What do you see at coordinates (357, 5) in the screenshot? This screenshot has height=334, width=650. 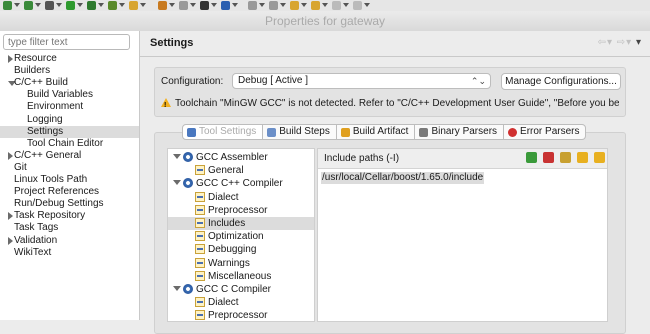 I see `forward-icon` at bounding box center [357, 5].